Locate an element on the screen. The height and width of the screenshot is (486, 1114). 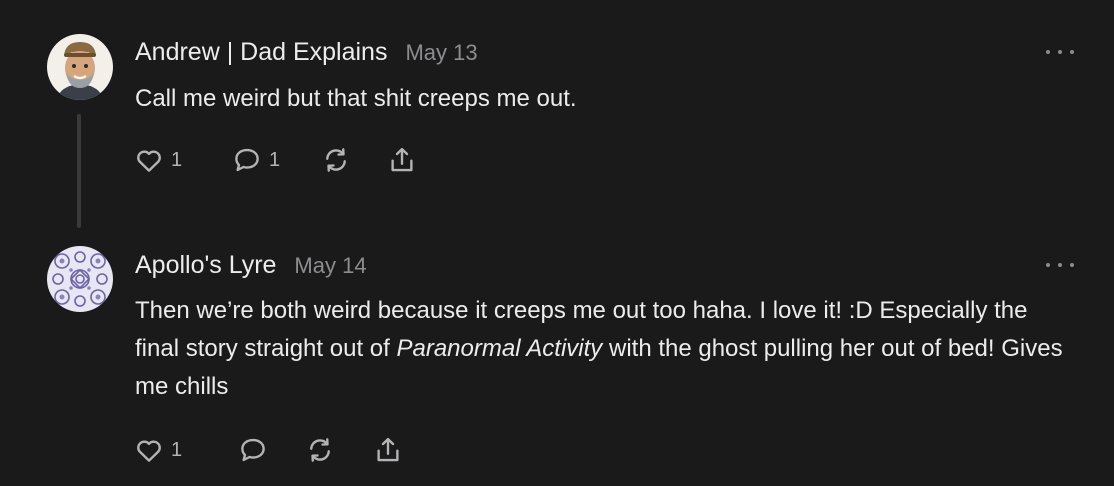
comment-header: Apollo's Lyre May 14 is located at coordinates (251, 265).